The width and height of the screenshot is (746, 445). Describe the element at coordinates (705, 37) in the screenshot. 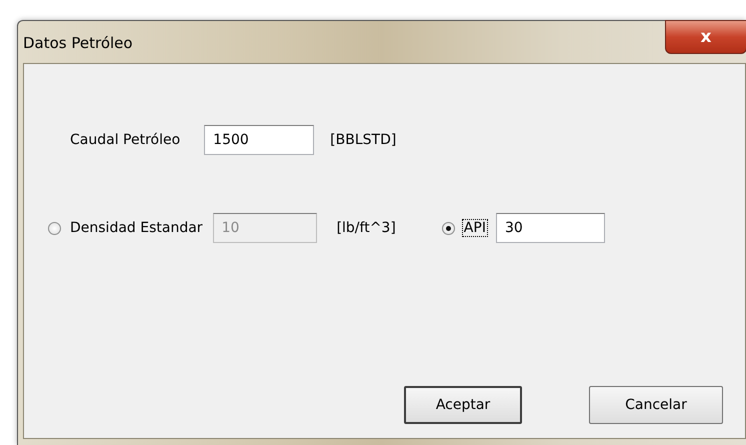

I see `close-button: x` at that location.